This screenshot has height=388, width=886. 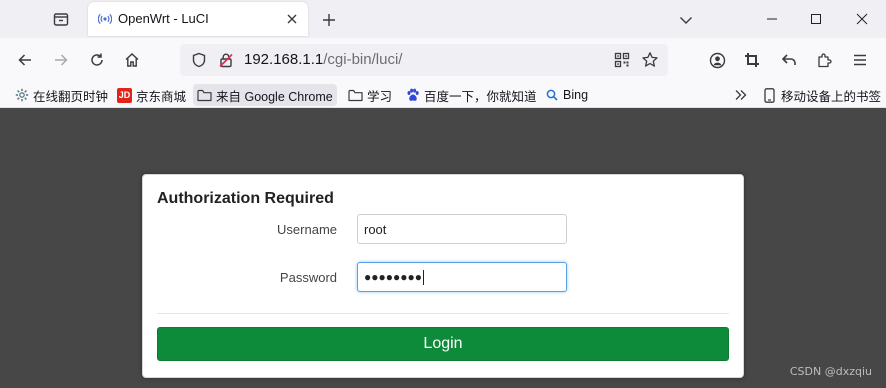 I want to click on maximize-button, so click(x=816, y=19).